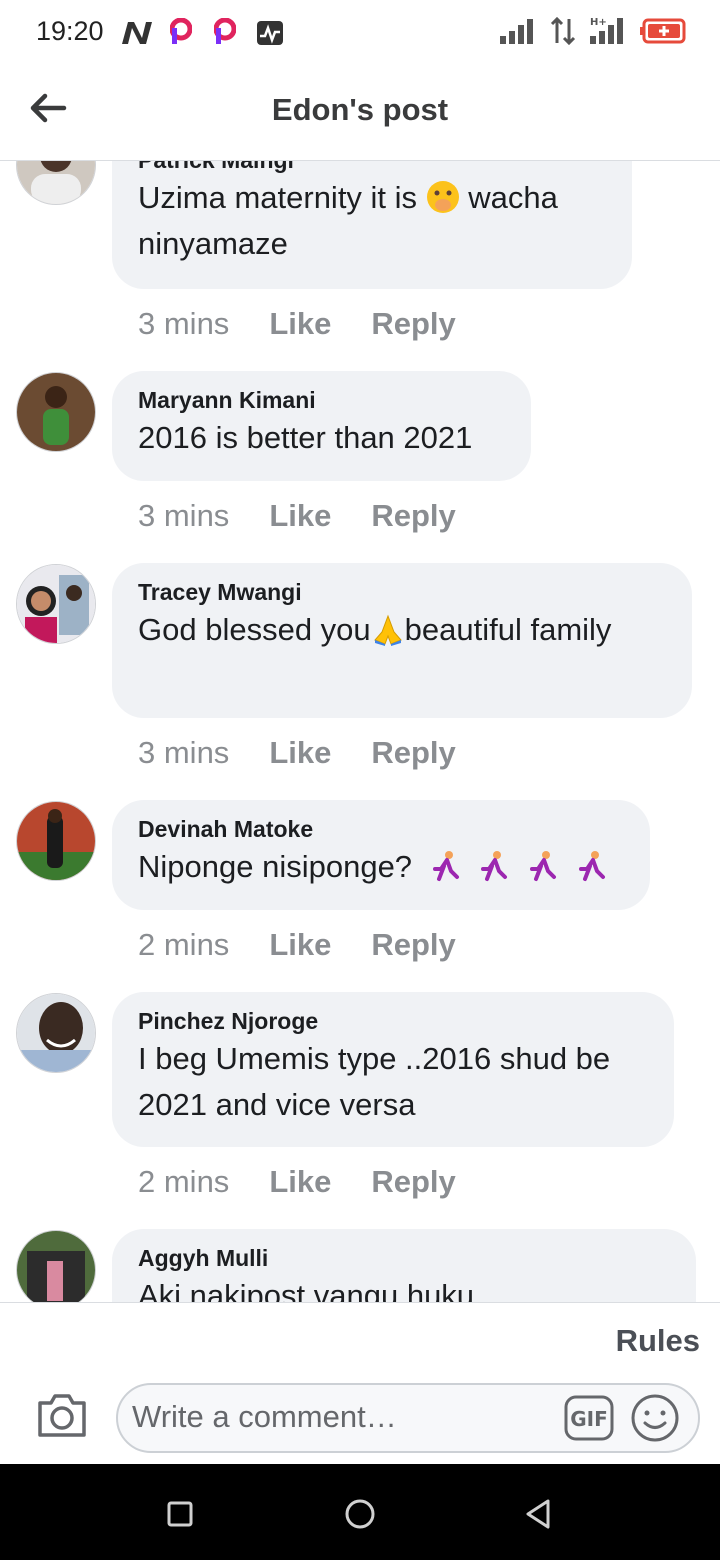 The width and height of the screenshot is (720, 1560). What do you see at coordinates (321, 400) in the screenshot?
I see `comment-author: Maryann Kimani` at bounding box center [321, 400].